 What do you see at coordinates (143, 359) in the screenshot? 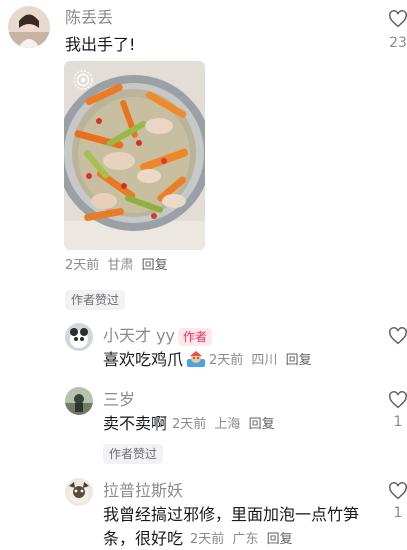
I see `comment-text-body: 喜欢吃鸡爪` at bounding box center [143, 359].